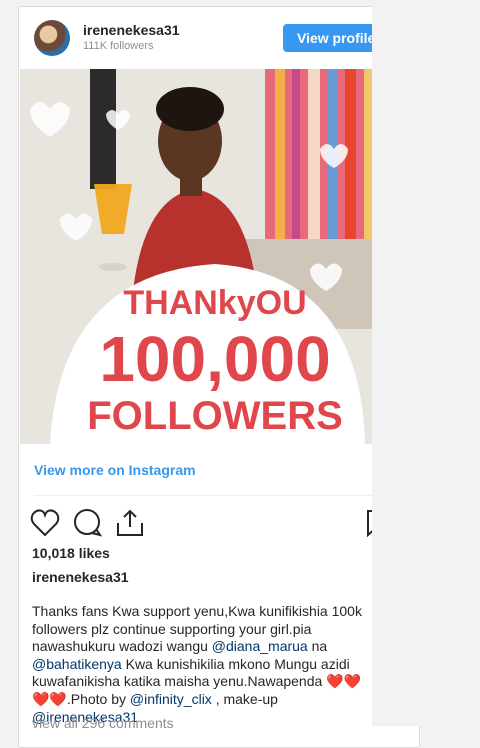 The height and width of the screenshot is (748, 480). Describe the element at coordinates (244, 698) in the screenshot. I see `caption-text: , make-up` at that location.